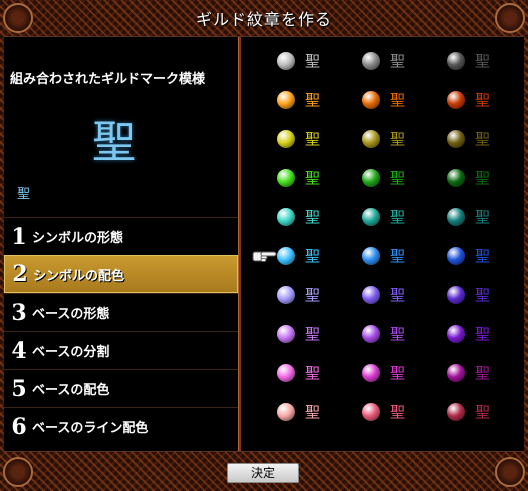 The width and height of the screenshot is (528, 491). I want to click on color-swatch-purple-3: 聖, so click(477, 336).